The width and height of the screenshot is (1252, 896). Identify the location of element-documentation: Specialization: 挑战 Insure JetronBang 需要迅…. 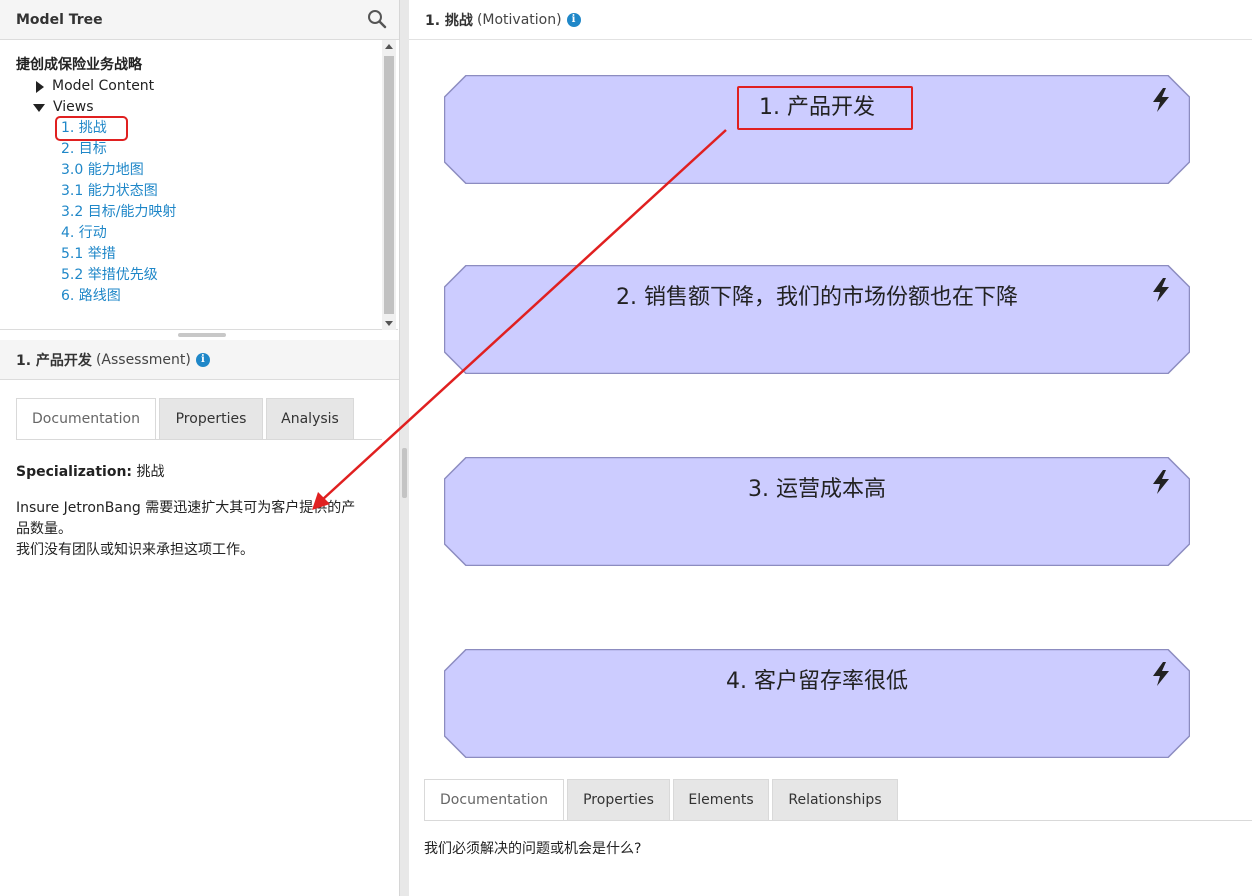
(196, 511).